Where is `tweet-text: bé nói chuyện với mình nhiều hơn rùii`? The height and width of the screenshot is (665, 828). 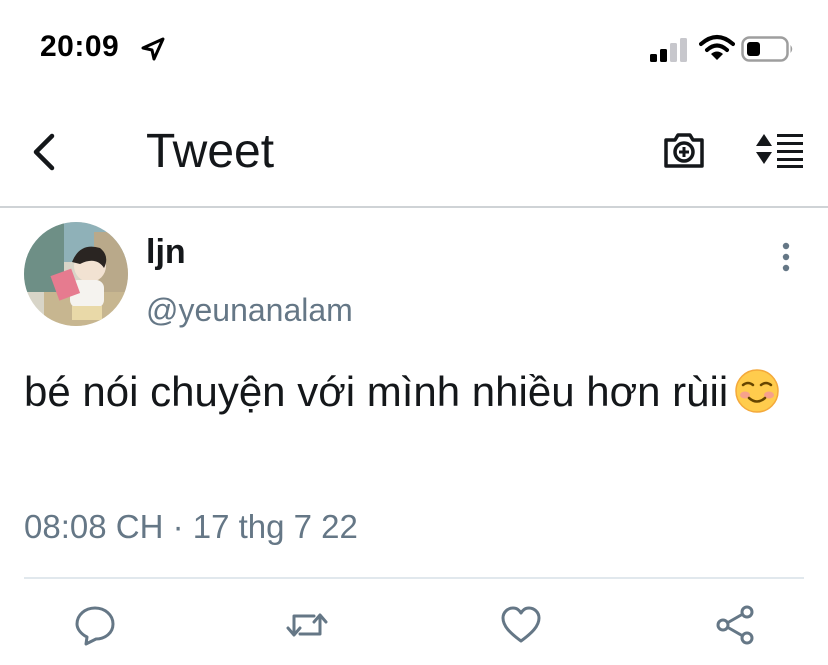 tweet-text: bé nói chuyện với mình nhiều hơn rùii is located at coordinates (419, 396).